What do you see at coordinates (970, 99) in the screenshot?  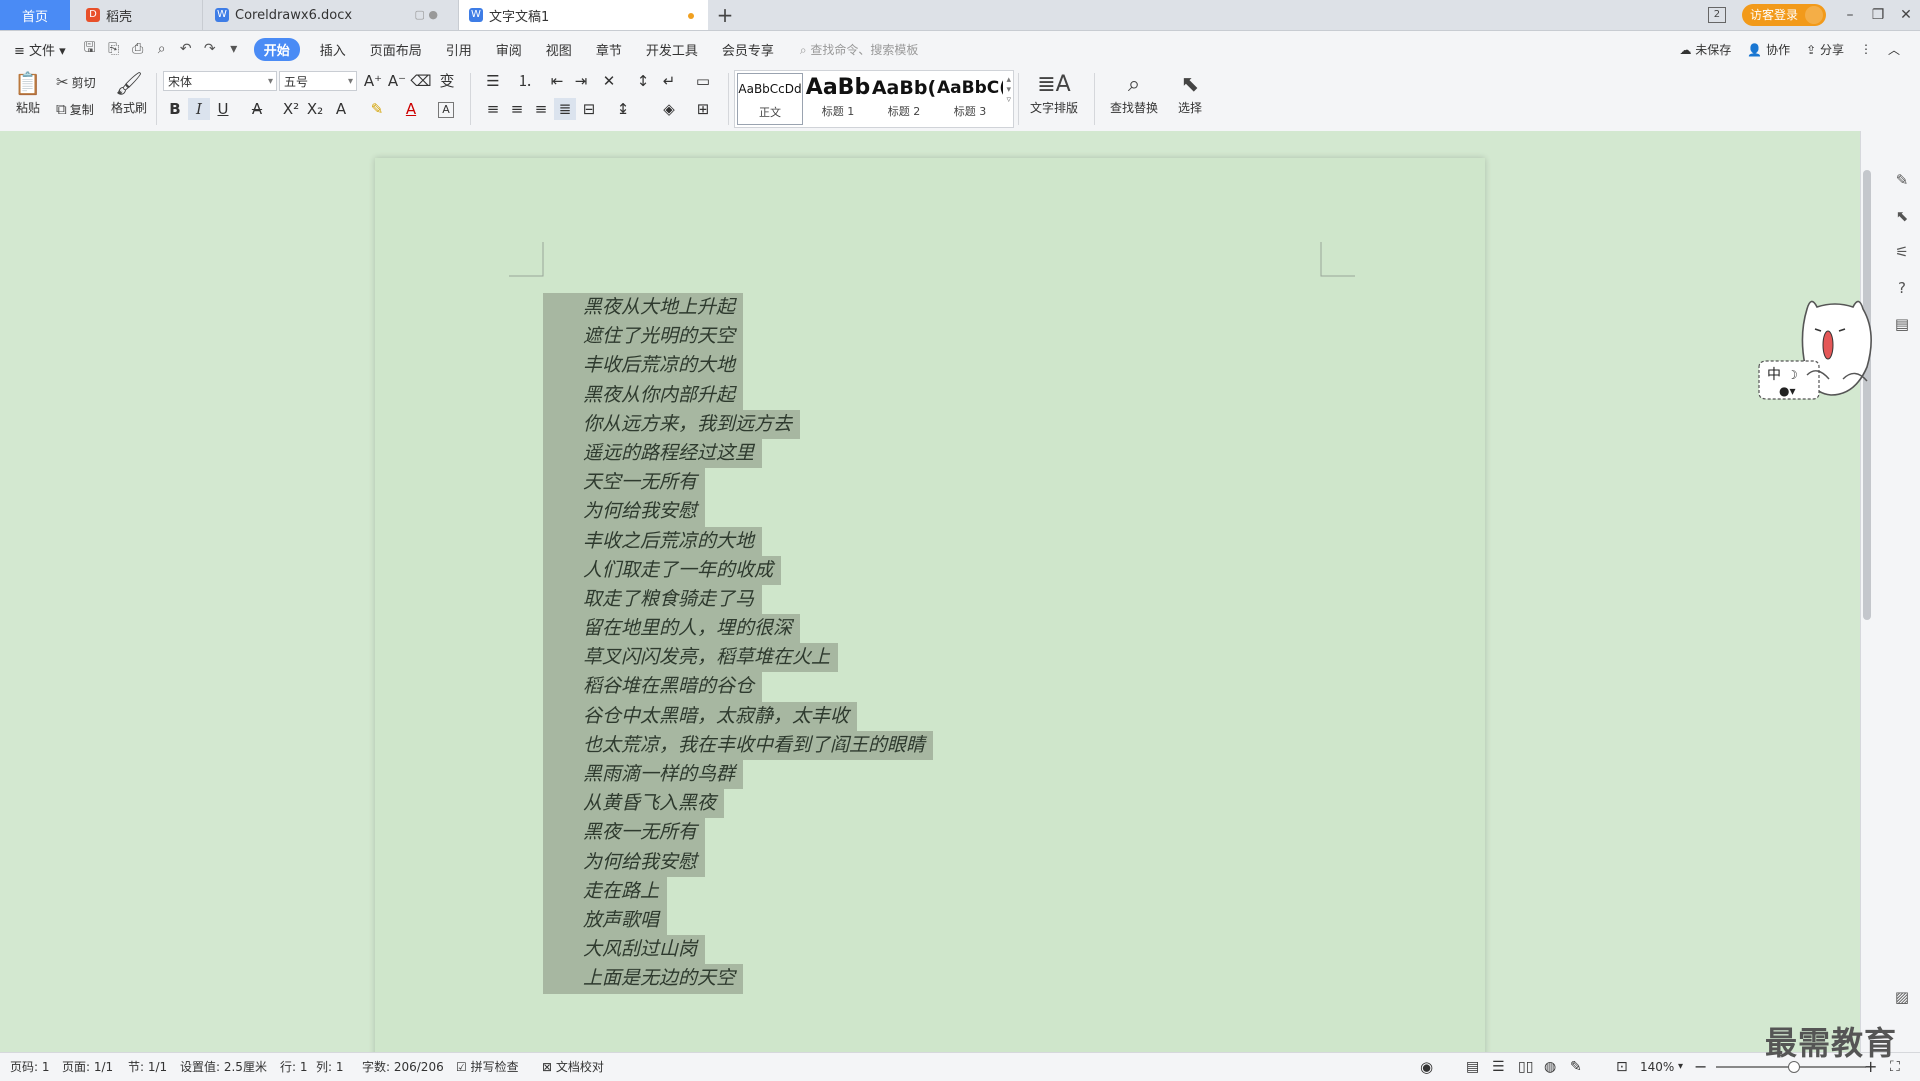 I see `style-heading-3: AaBbC( 标题 3` at bounding box center [970, 99].